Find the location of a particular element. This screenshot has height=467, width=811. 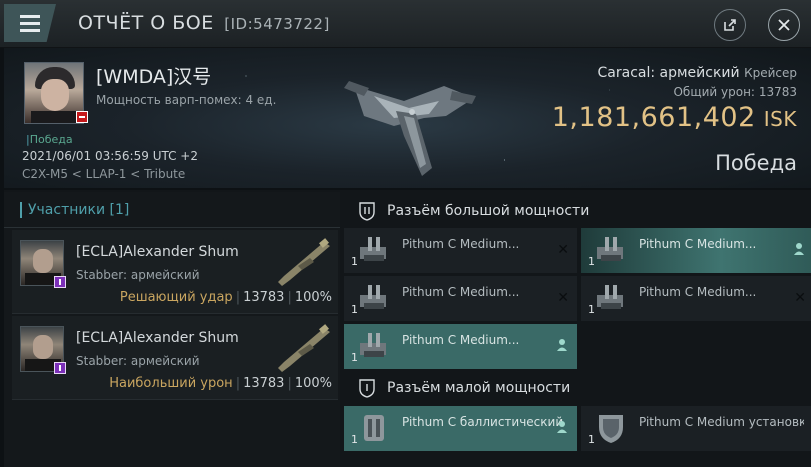

victim-ship: Caracal: армейский Крейсер is located at coordinates (698, 73).